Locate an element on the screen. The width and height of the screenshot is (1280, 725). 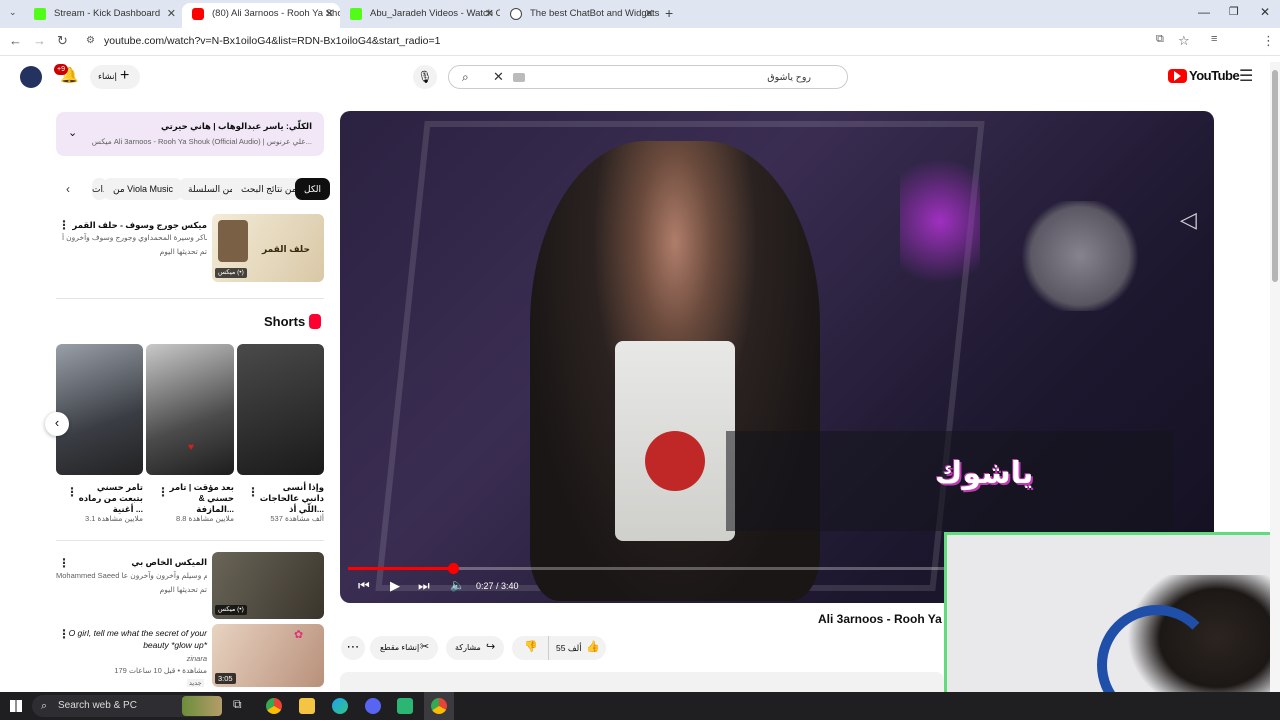
keyboard-icon is located at coordinates (519, 77).